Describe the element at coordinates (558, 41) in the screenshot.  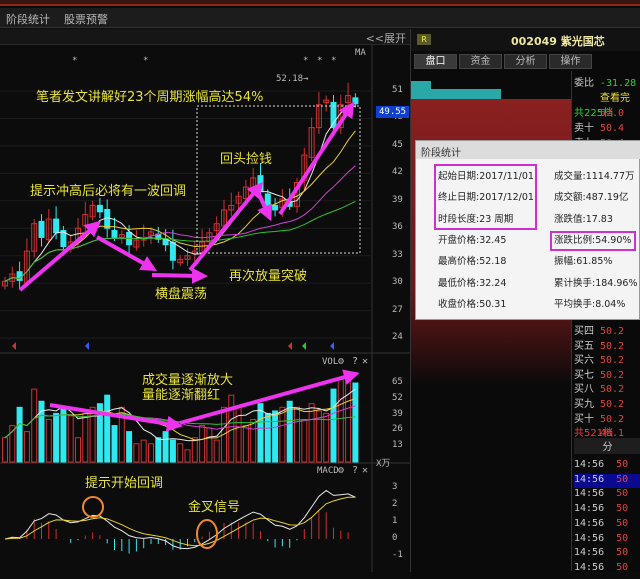
I see `stock-title: 002049 紫光国芯` at that location.